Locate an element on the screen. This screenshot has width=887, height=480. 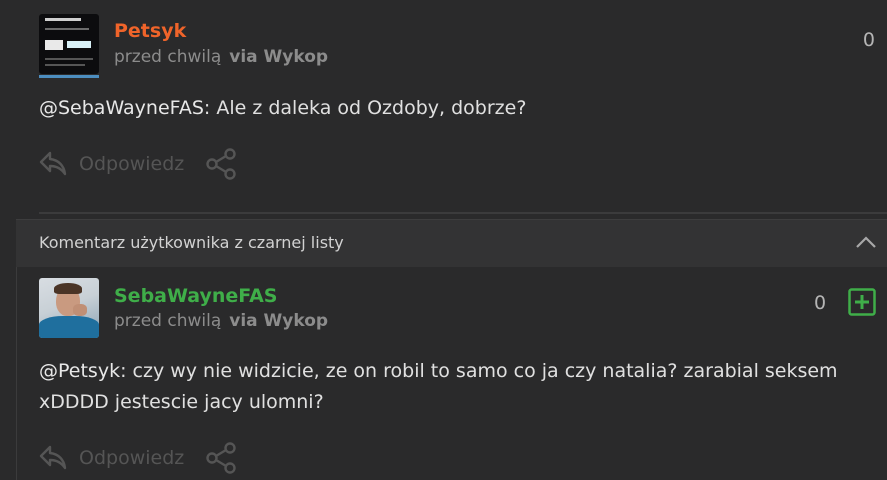
mention-link: @Petsyk is located at coordinates (79, 371).